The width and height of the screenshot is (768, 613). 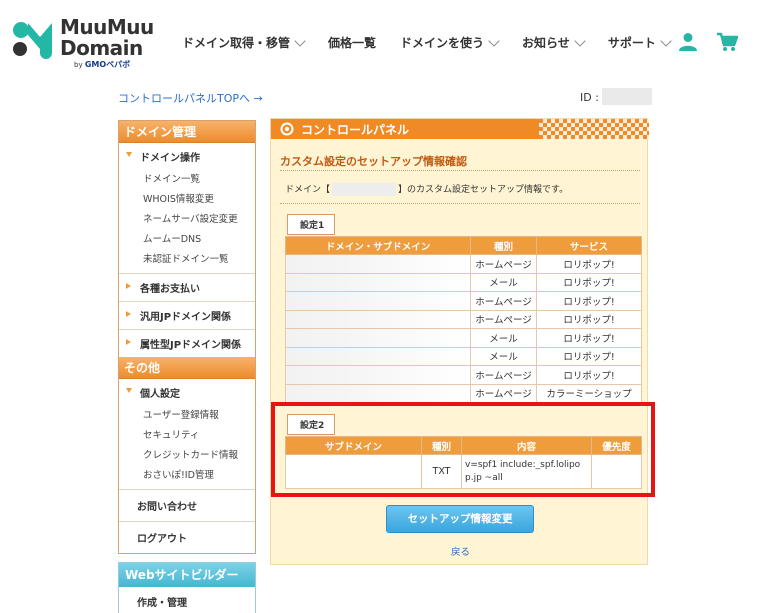 I want to click on cart-icon, so click(x=727, y=42).